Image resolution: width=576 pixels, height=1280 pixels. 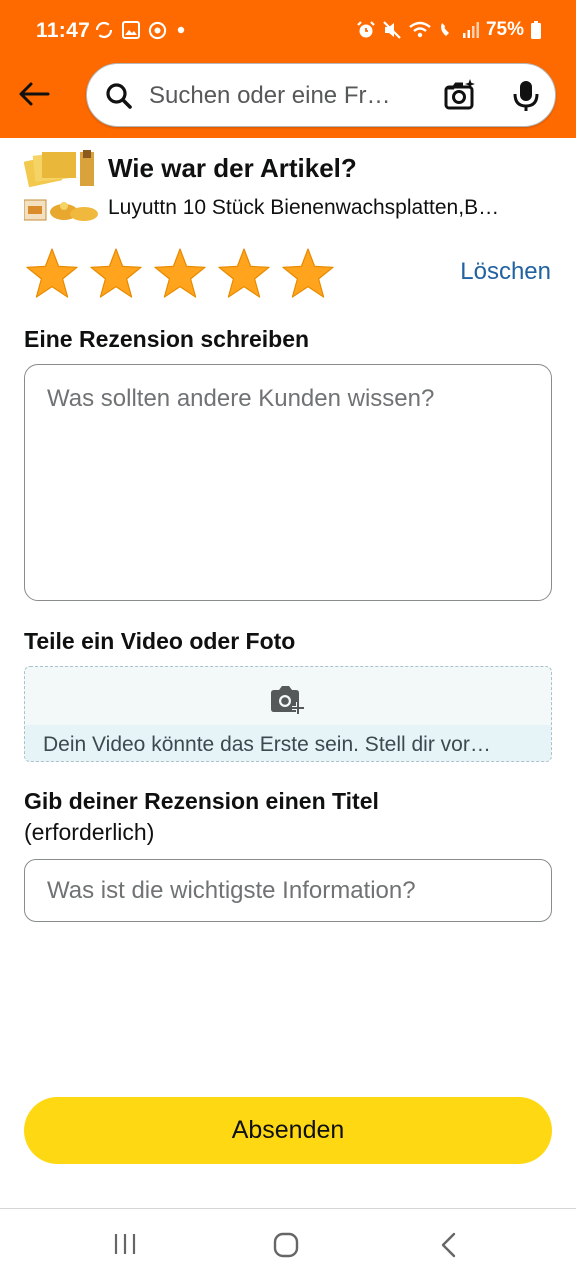 I want to click on alarm-icon, so click(x=366, y=29).